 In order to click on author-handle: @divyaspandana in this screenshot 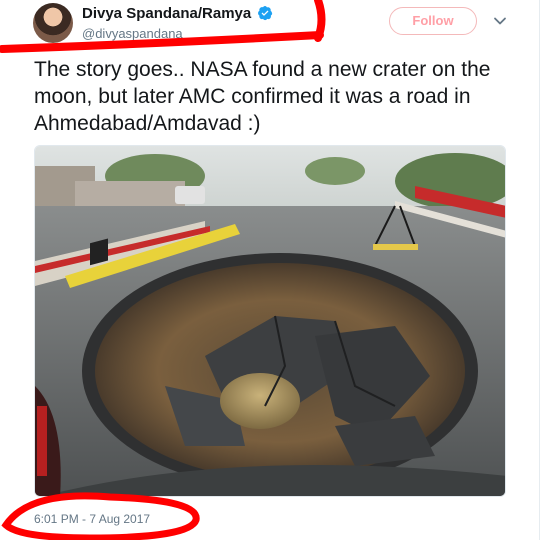, I will do `click(132, 33)`.